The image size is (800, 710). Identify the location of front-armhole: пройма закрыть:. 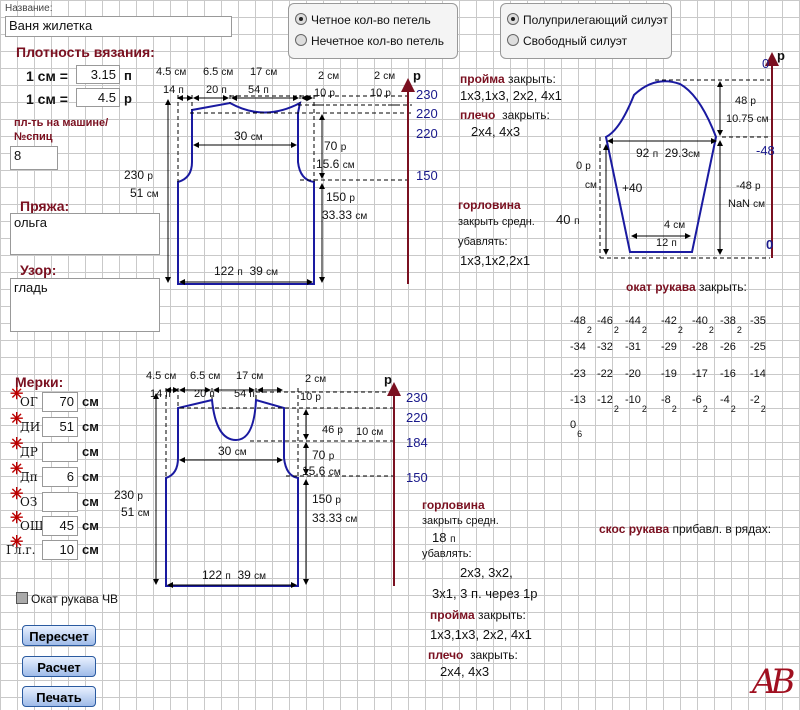
(478, 615).